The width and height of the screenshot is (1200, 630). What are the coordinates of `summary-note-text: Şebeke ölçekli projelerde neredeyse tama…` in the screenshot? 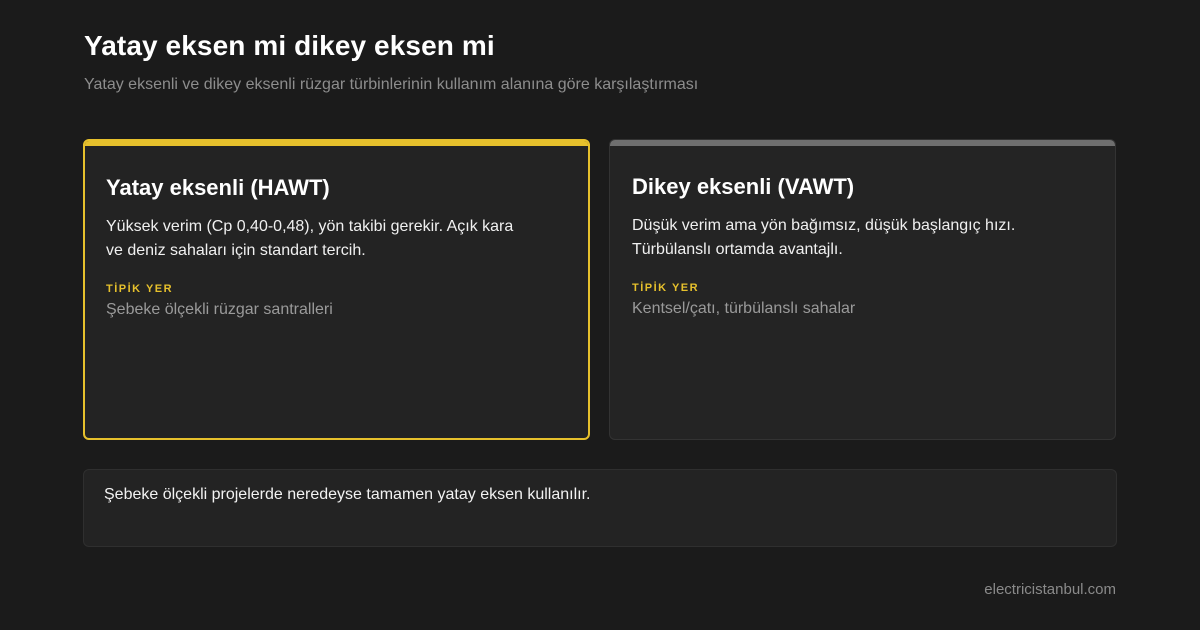 It's located at (347, 494).